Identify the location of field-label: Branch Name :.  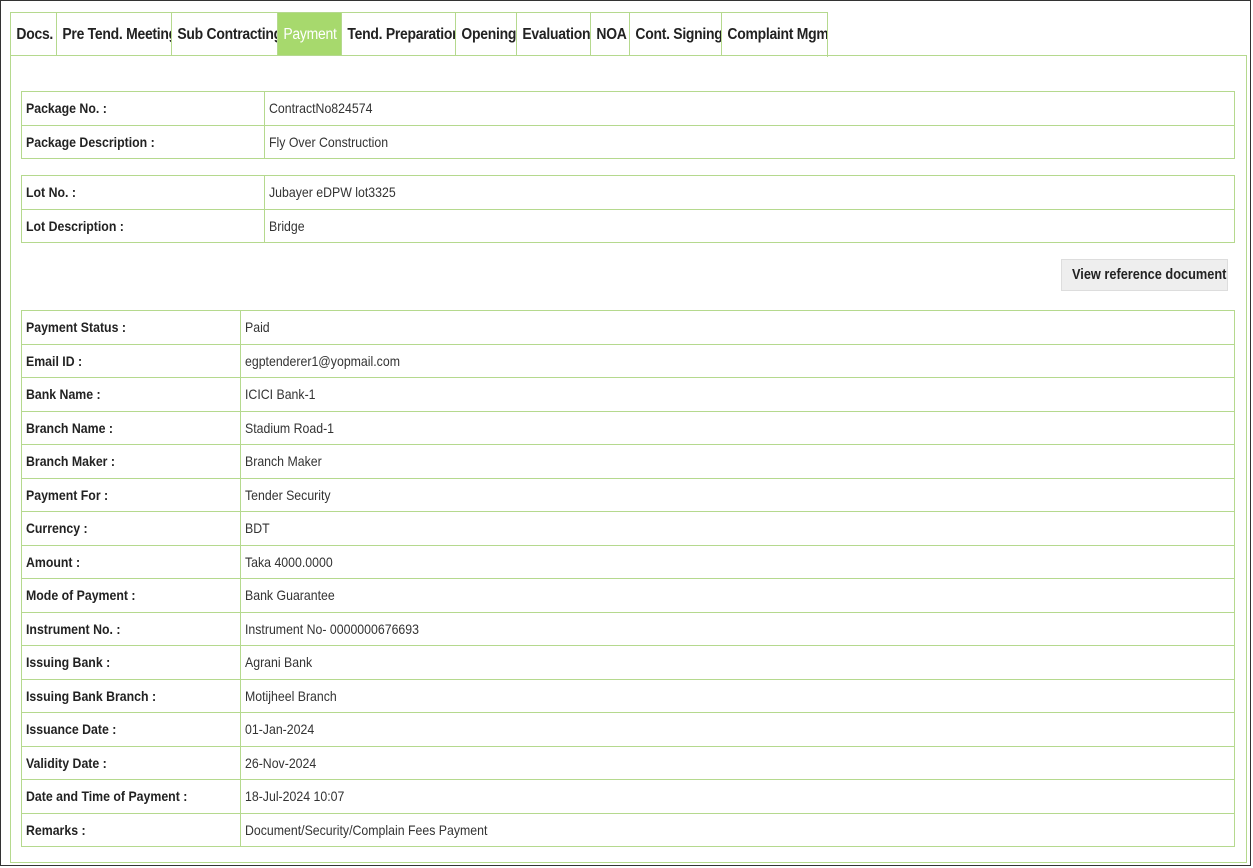
(131, 427).